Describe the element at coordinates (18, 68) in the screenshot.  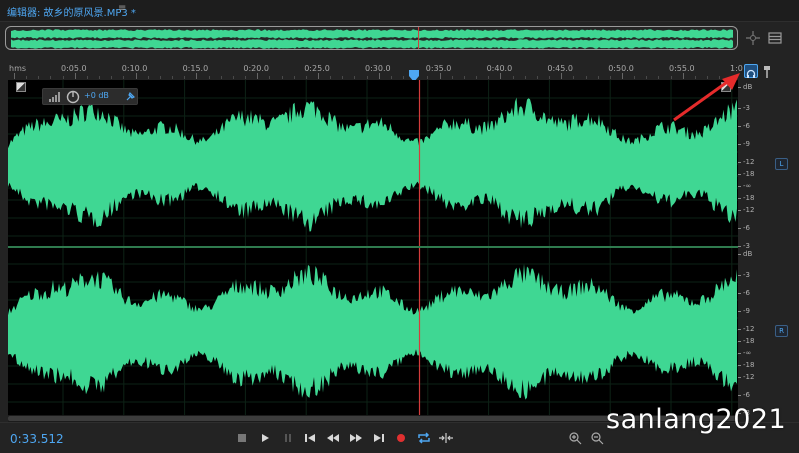
I see `ruler-unit-label: hms` at that location.